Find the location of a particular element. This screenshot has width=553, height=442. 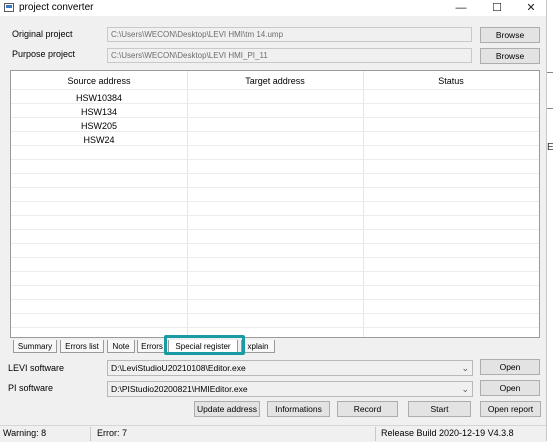

purpose-project-label: Purpose project is located at coordinates (44, 54).